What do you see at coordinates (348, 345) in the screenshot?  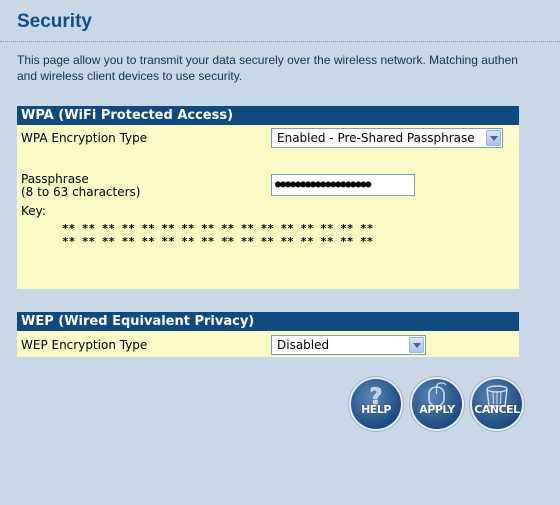 I see `wep-encryption-select: Disabled` at bounding box center [348, 345].